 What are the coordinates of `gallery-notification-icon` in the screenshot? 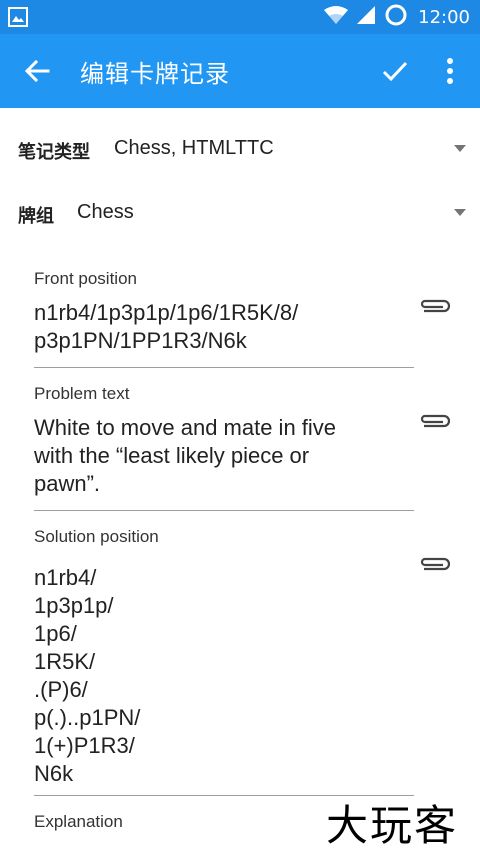 It's located at (18, 19).